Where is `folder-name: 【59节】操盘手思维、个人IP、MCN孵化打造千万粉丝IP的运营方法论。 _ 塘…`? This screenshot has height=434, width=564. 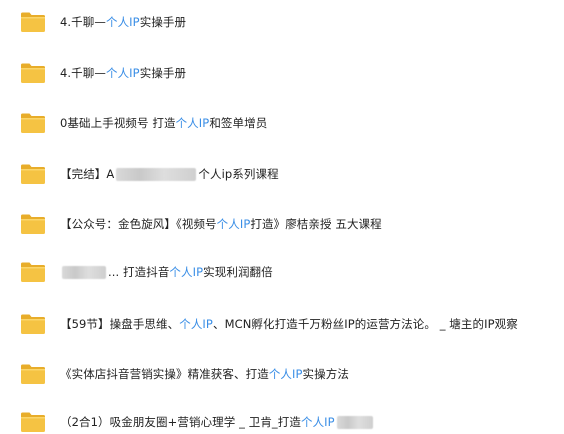
folder-name: 【59节】操盘手思维、个人IP、MCN孵化打造千万粉丝IP的运营方法论。 _ 塘… is located at coordinates (289, 324).